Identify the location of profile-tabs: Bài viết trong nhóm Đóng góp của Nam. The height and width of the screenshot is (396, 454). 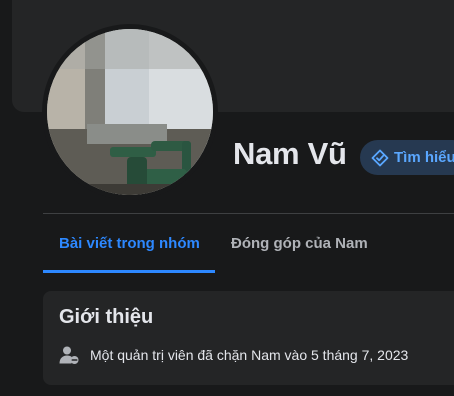
(205, 243).